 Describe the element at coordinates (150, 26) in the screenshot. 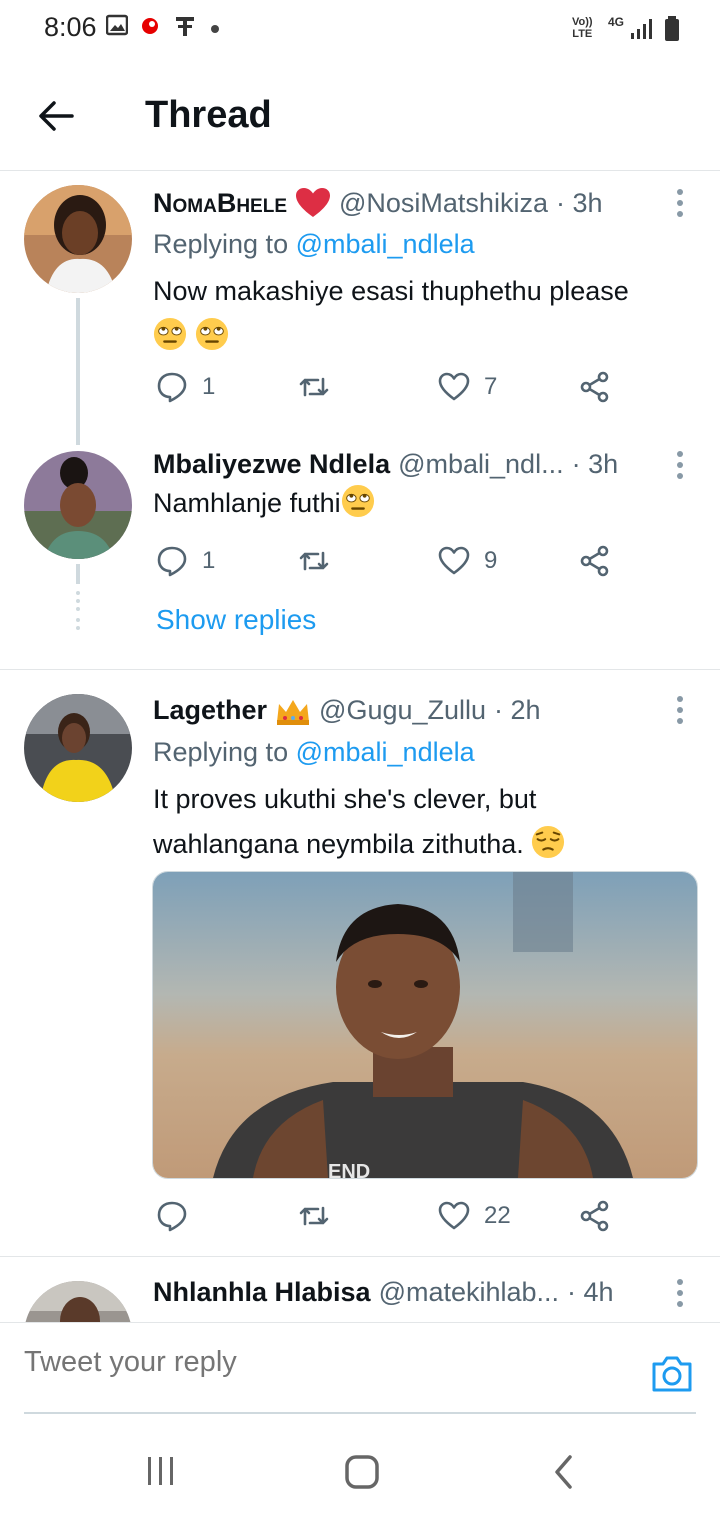

I see `vodafone-icon` at that location.